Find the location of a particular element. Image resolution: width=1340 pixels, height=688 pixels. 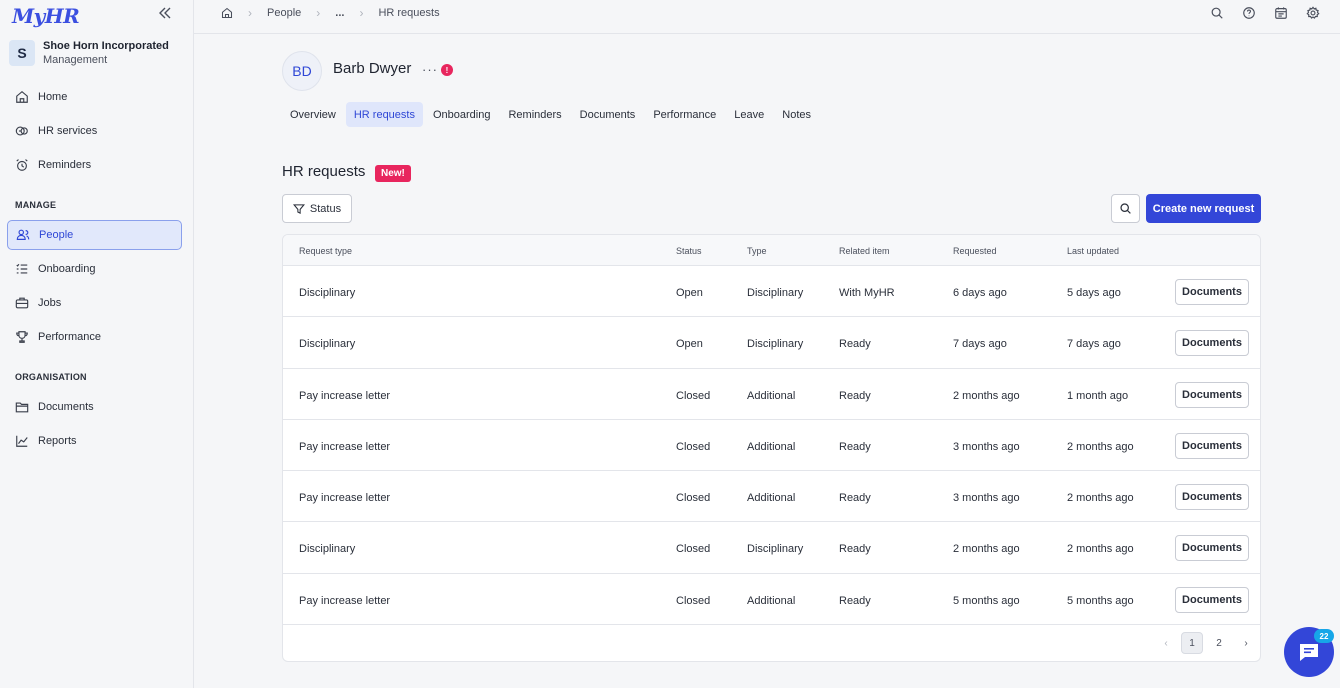

chat-unread-badge: 22 is located at coordinates (1324, 636).